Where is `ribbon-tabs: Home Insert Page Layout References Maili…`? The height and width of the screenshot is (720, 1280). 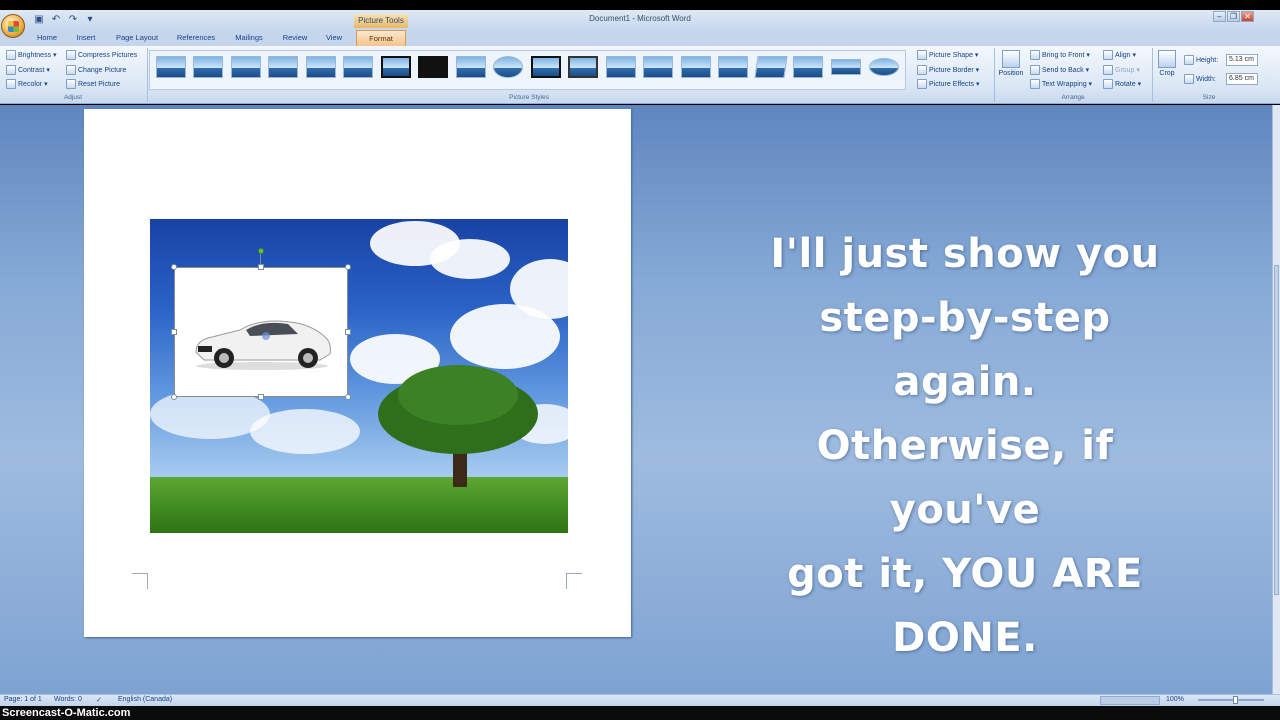 ribbon-tabs: Home Insert Page Layout References Maili… is located at coordinates (640, 38).